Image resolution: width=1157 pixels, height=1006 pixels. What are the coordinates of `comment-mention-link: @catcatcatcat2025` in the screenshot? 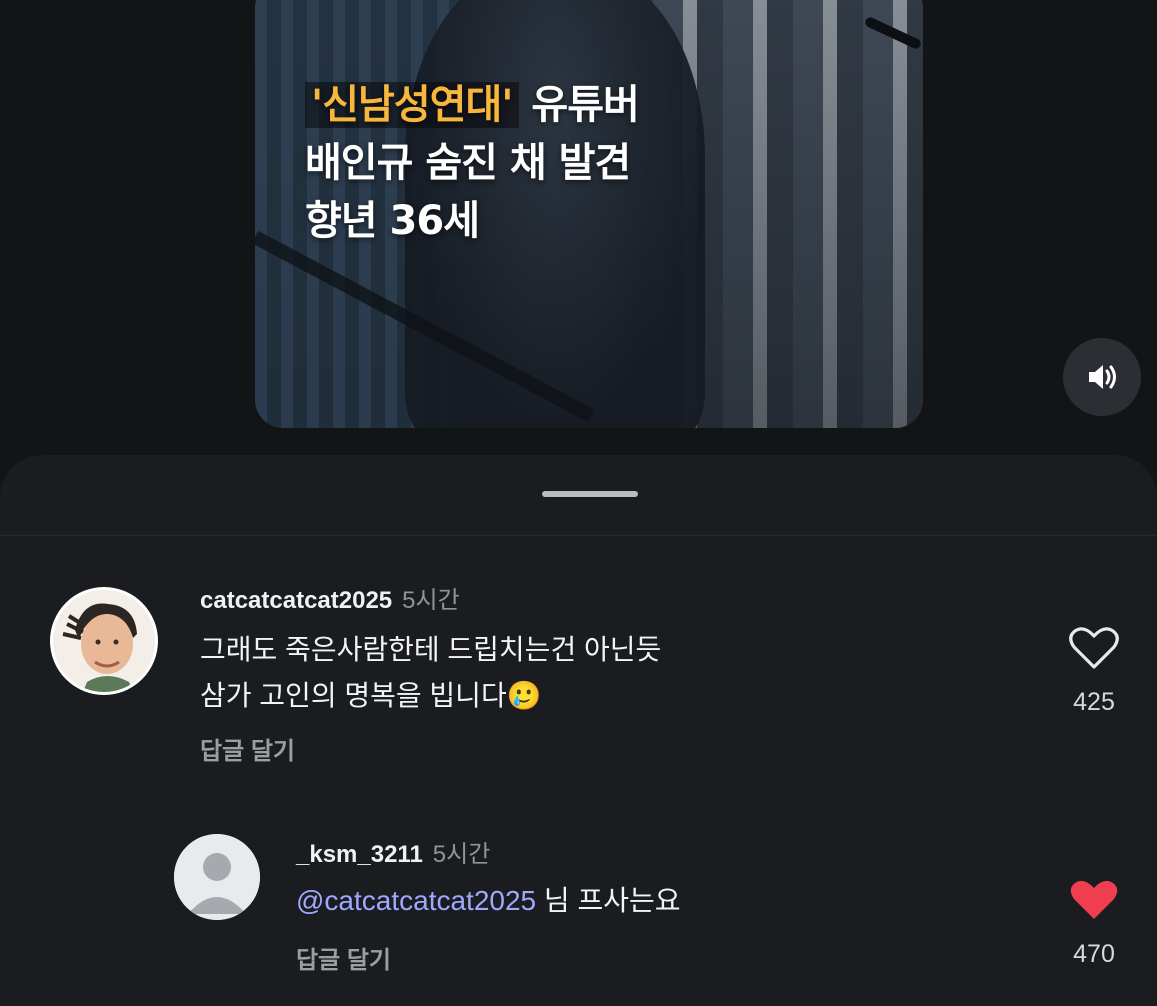 It's located at (416, 900).